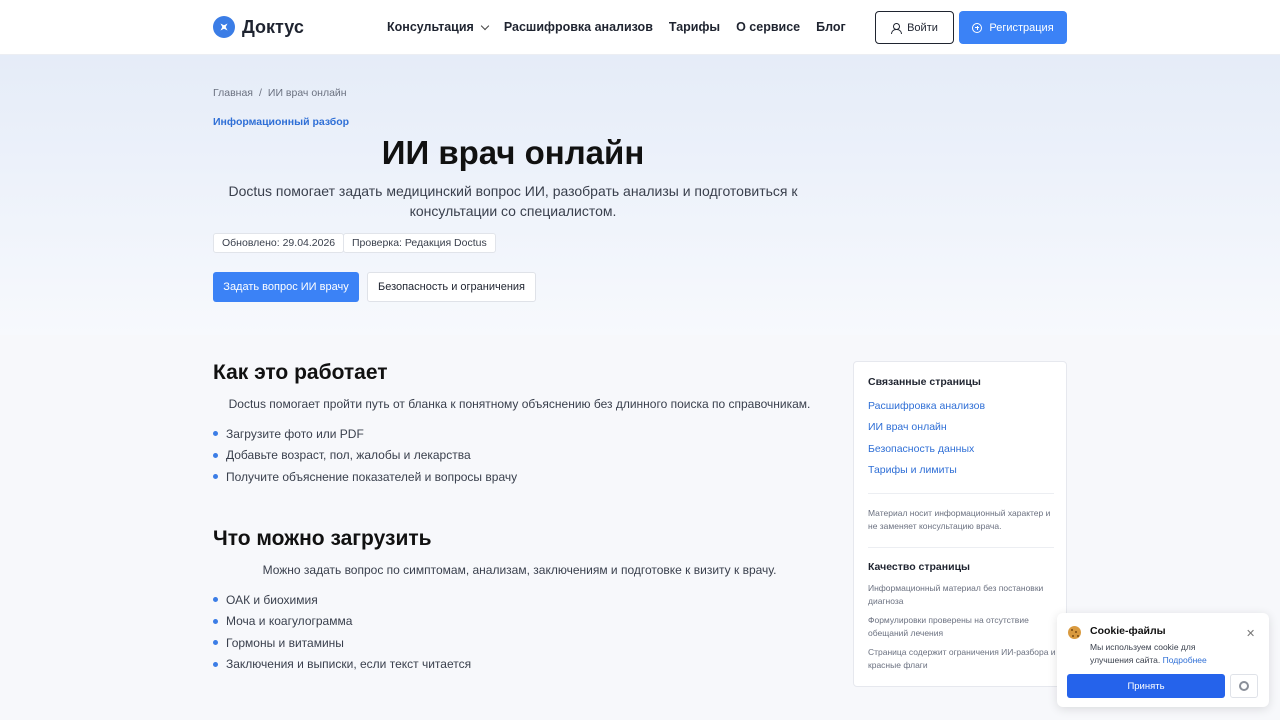  Describe the element at coordinates (578, 27) in the screenshot. I see `nav-analysis: Расшифровка анализов` at that location.